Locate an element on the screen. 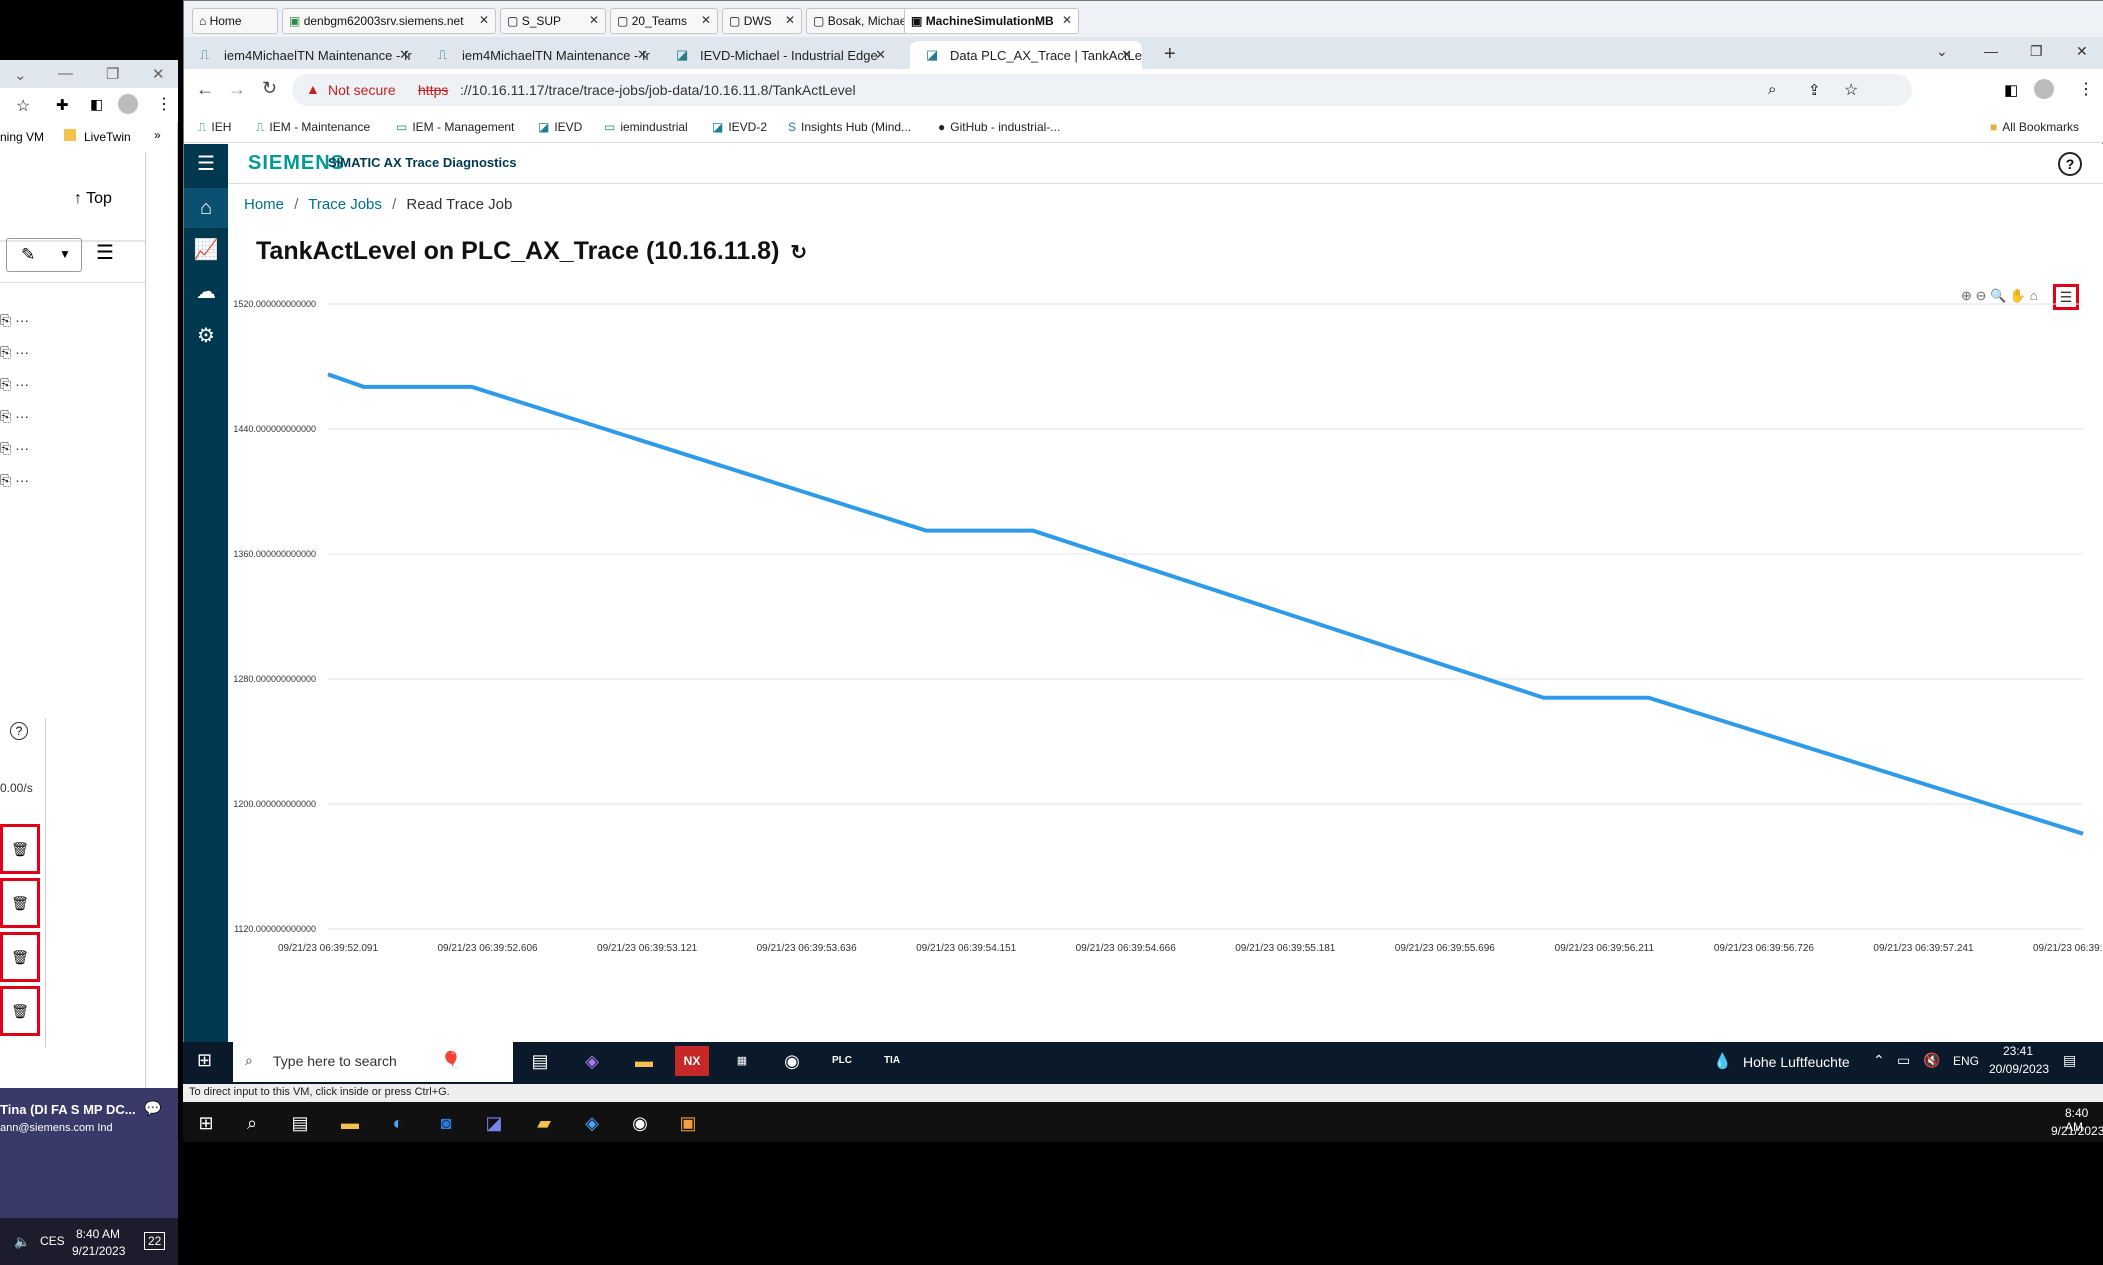 The image size is (2103, 1265). visual-studio-icon: ◈ is located at coordinates (592, 1061).